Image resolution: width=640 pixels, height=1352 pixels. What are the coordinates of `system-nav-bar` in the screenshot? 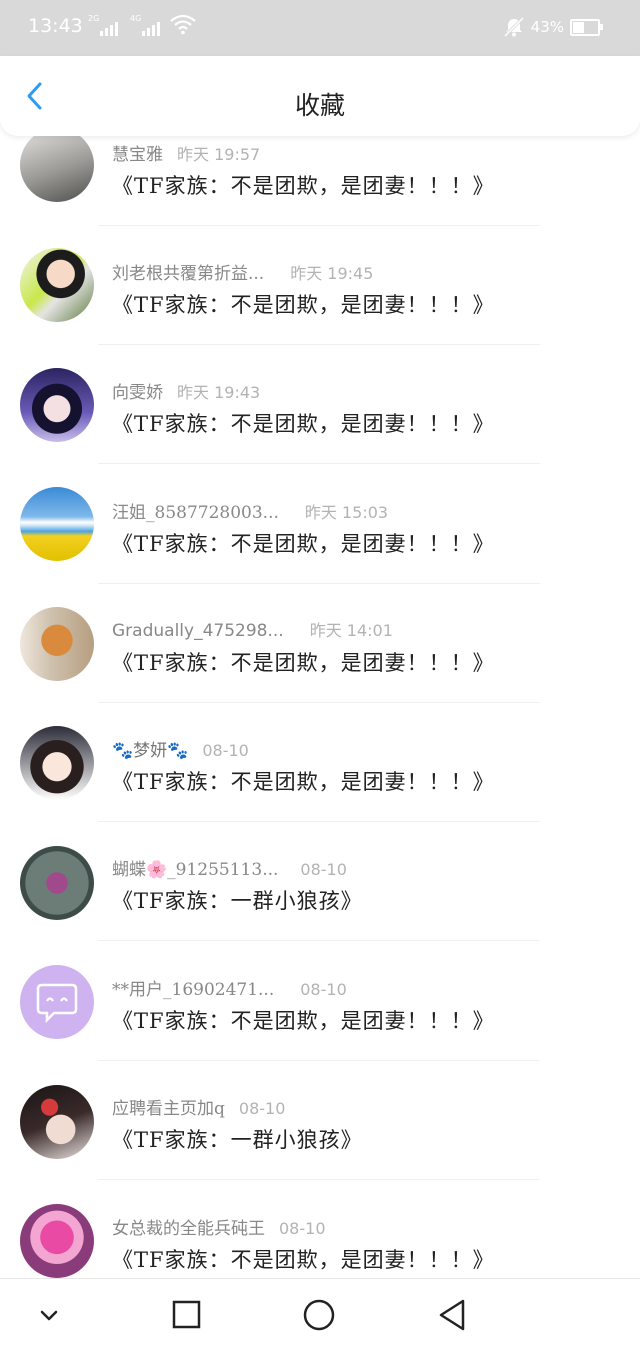 It's located at (320, 1315).